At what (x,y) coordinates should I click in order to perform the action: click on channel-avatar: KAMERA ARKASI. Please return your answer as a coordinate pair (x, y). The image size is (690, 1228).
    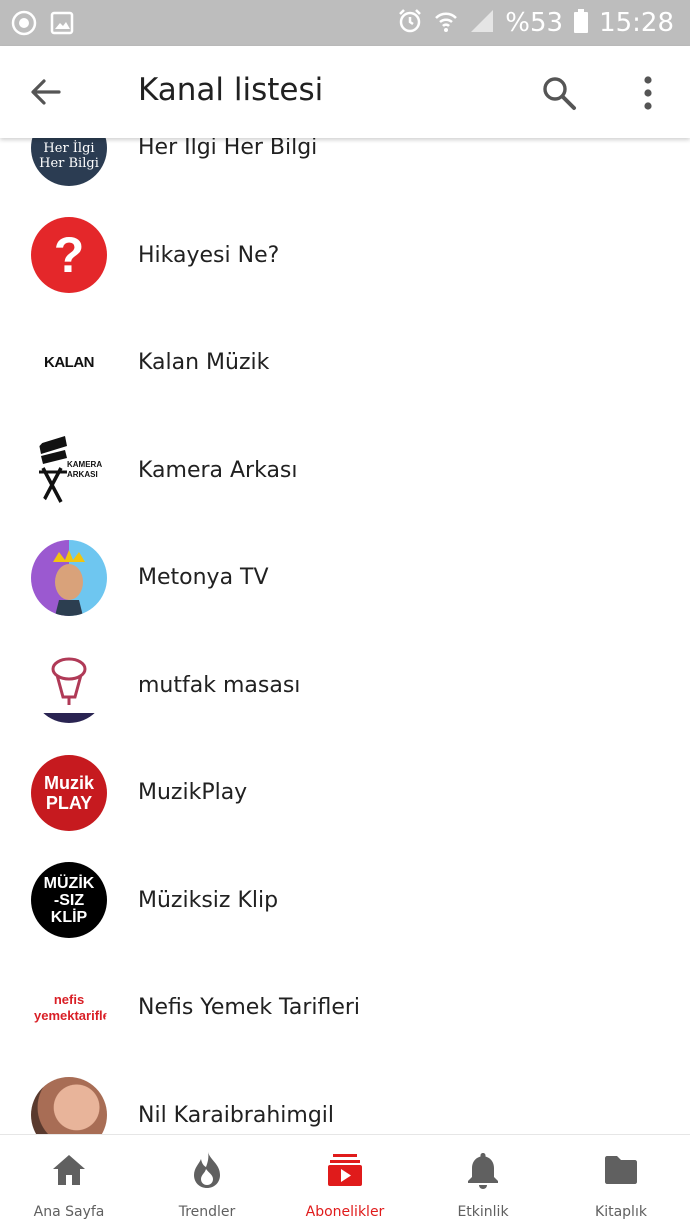
    Looking at the image, I should click on (69, 470).